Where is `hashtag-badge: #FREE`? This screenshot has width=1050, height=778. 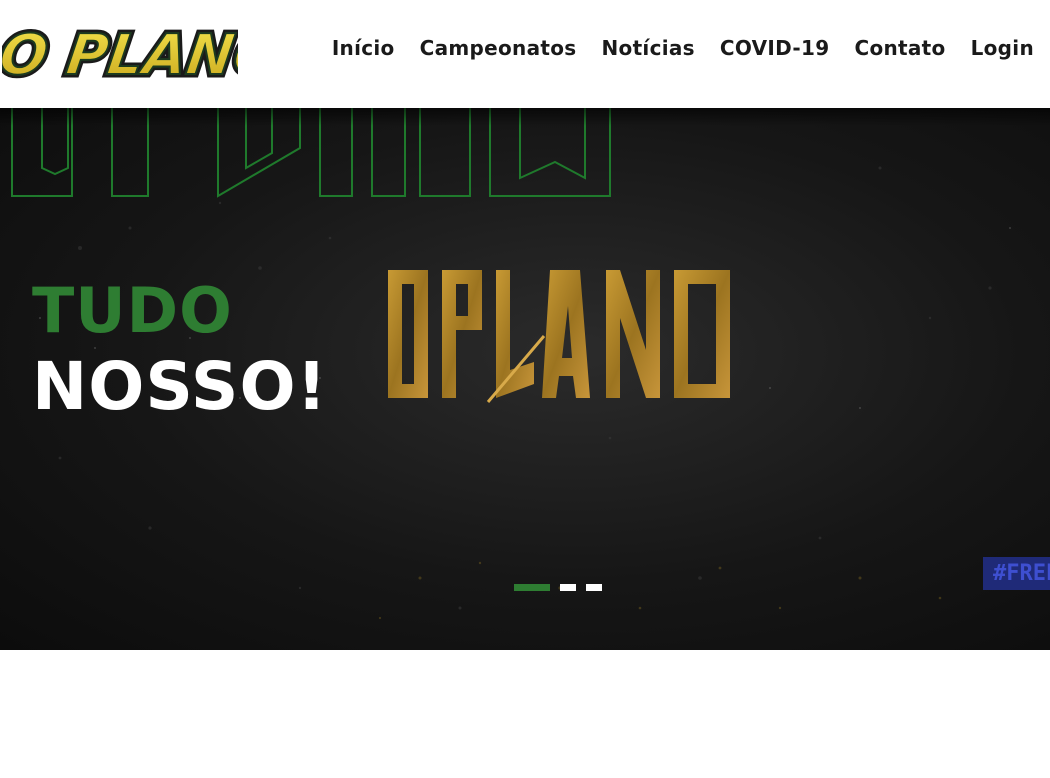 hashtag-badge: #FREE is located at coordinates (1016, 573).